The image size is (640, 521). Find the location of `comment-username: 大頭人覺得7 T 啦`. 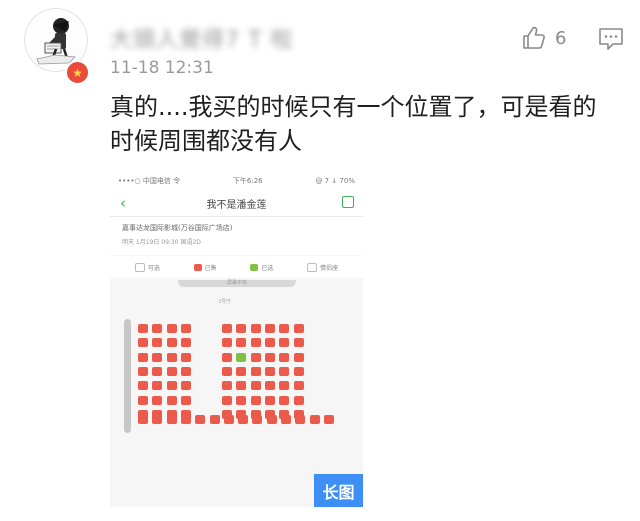

comment-username: 大頭人覺得7 T 啦 is located at coordinates (201, 38).